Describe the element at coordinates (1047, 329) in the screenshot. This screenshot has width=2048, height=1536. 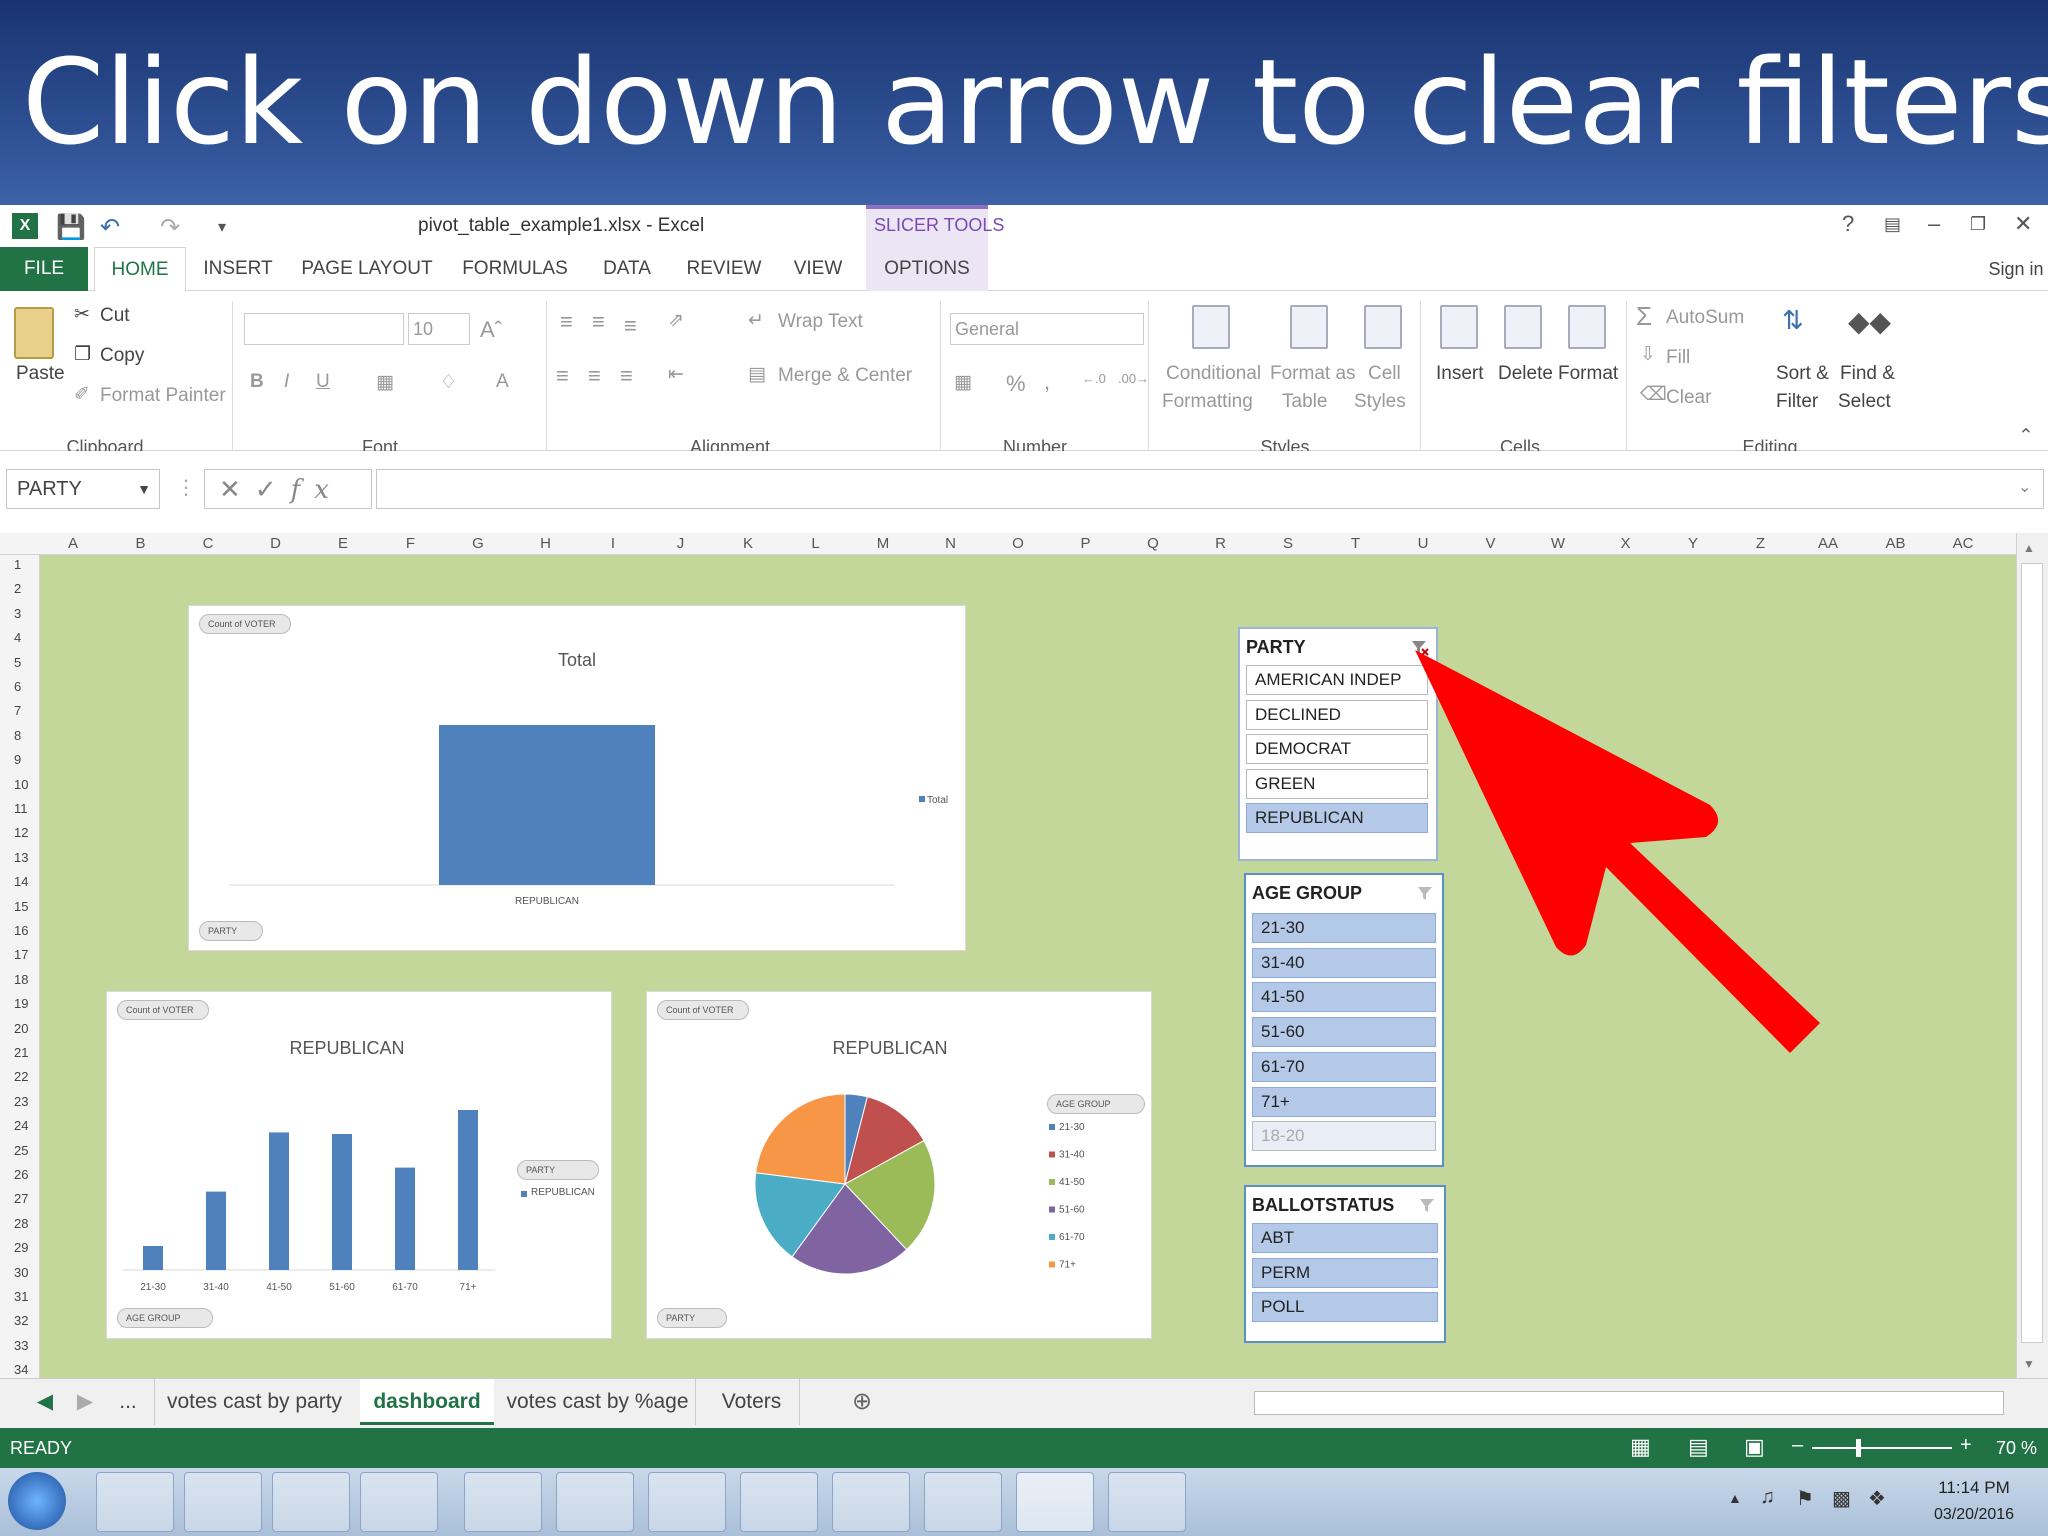
I see `number-format-box: General` at that location.